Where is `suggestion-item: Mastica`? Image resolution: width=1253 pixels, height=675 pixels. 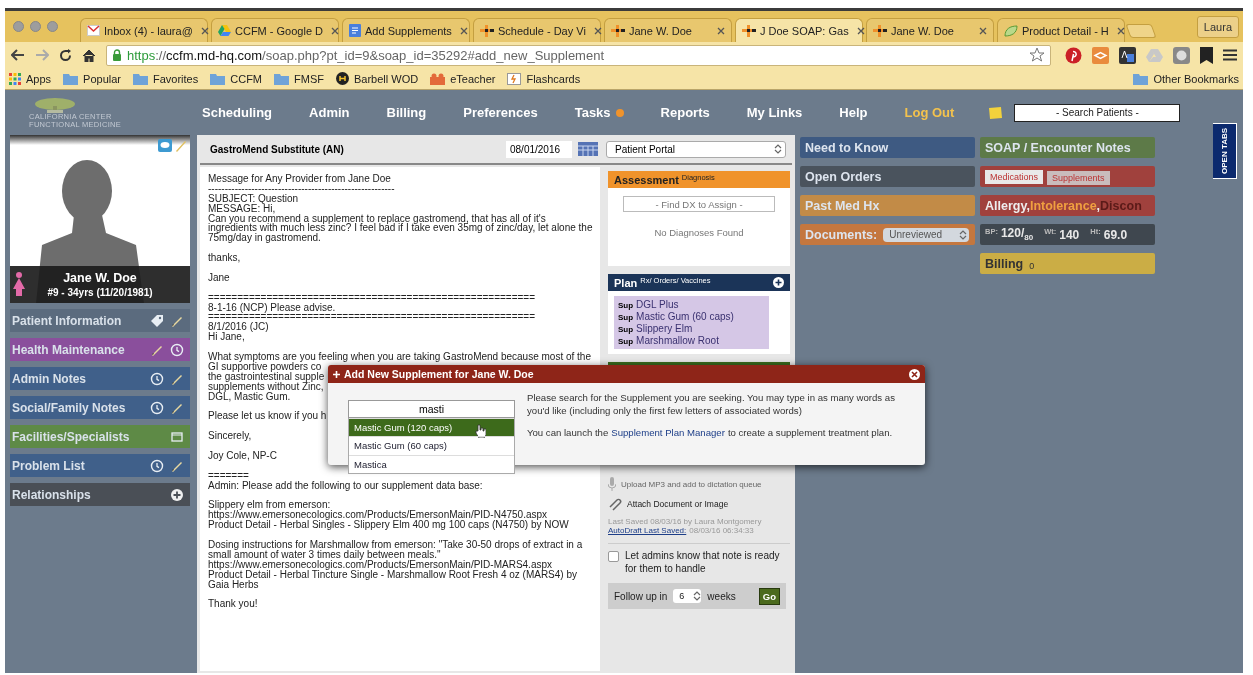 suggestion-item: Mastica is located at coordinates (431, 463).